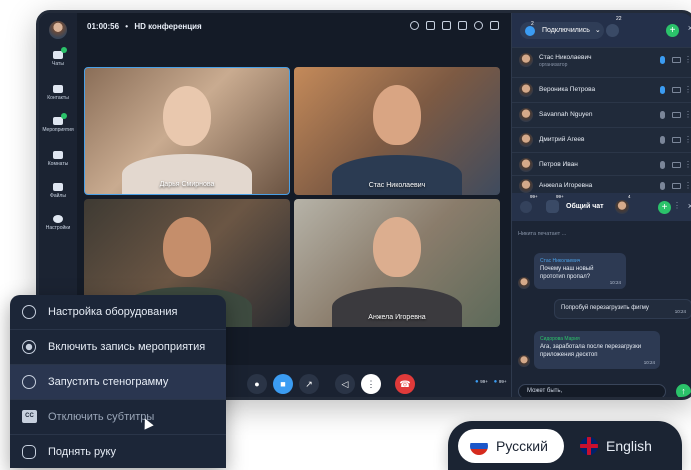  I want to click on participant-row: Дмитрий Агеев ⋮, so click(601, 139).